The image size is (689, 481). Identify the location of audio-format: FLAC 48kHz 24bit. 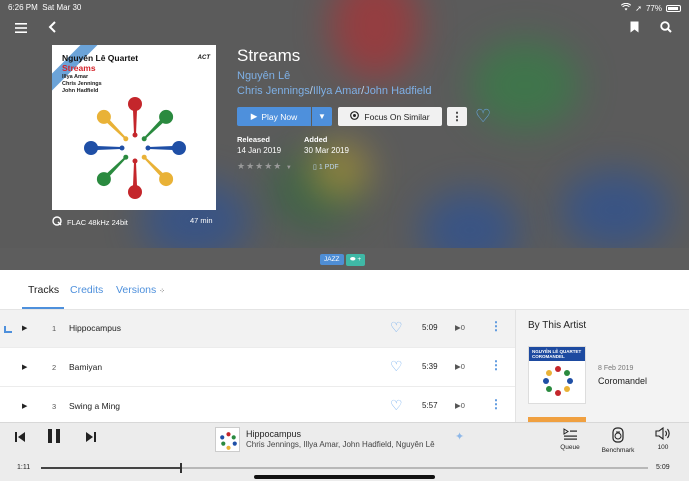
(90, 222).